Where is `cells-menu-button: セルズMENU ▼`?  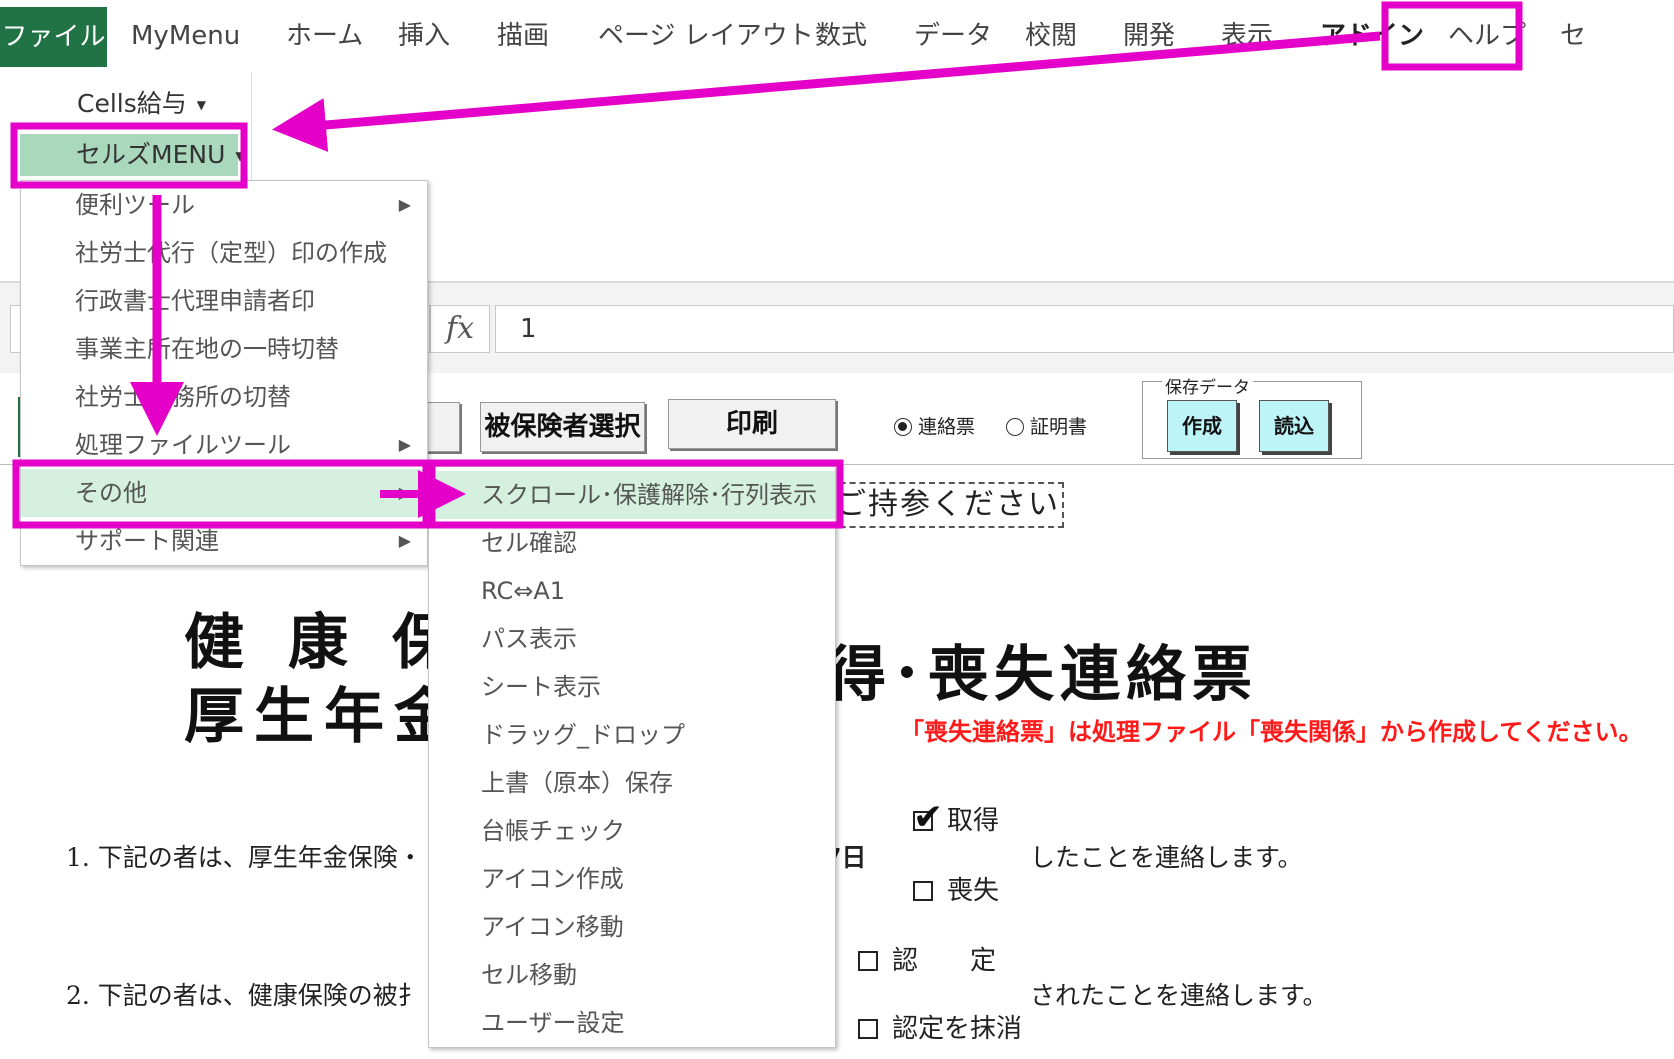 cells-menu-button: セルズMENU ▼ is located at coordinates (132, 155).